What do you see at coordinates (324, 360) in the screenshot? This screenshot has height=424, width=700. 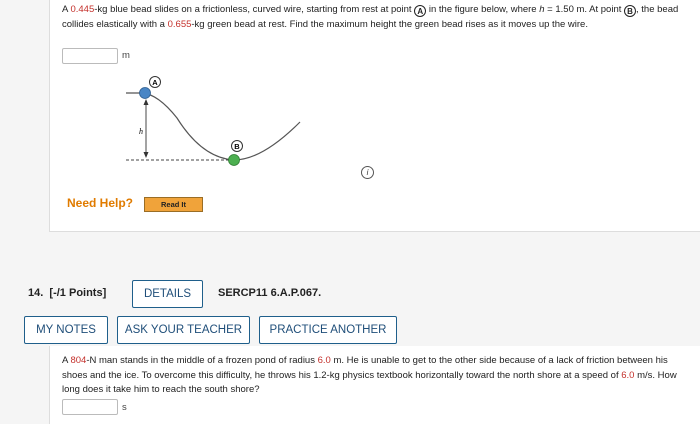 I see `pond-radius: 6.0` at bounding box center [324, 360].